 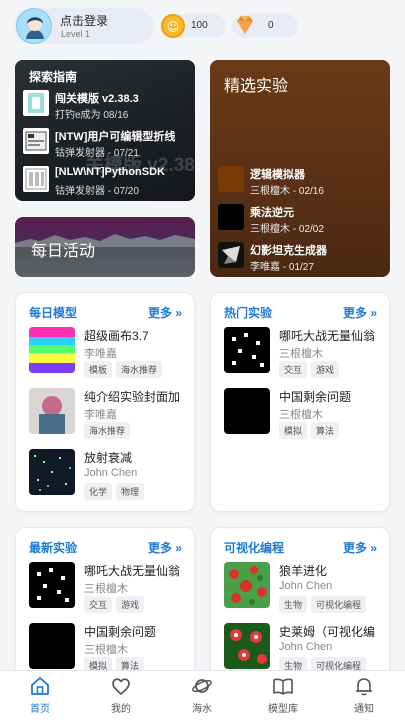 What do you see at coordinates (202, 25) in the screenshot?
I see `top-header: 点击登录 Level 1 ☺ 100 0` at bounding box center [202, 25].